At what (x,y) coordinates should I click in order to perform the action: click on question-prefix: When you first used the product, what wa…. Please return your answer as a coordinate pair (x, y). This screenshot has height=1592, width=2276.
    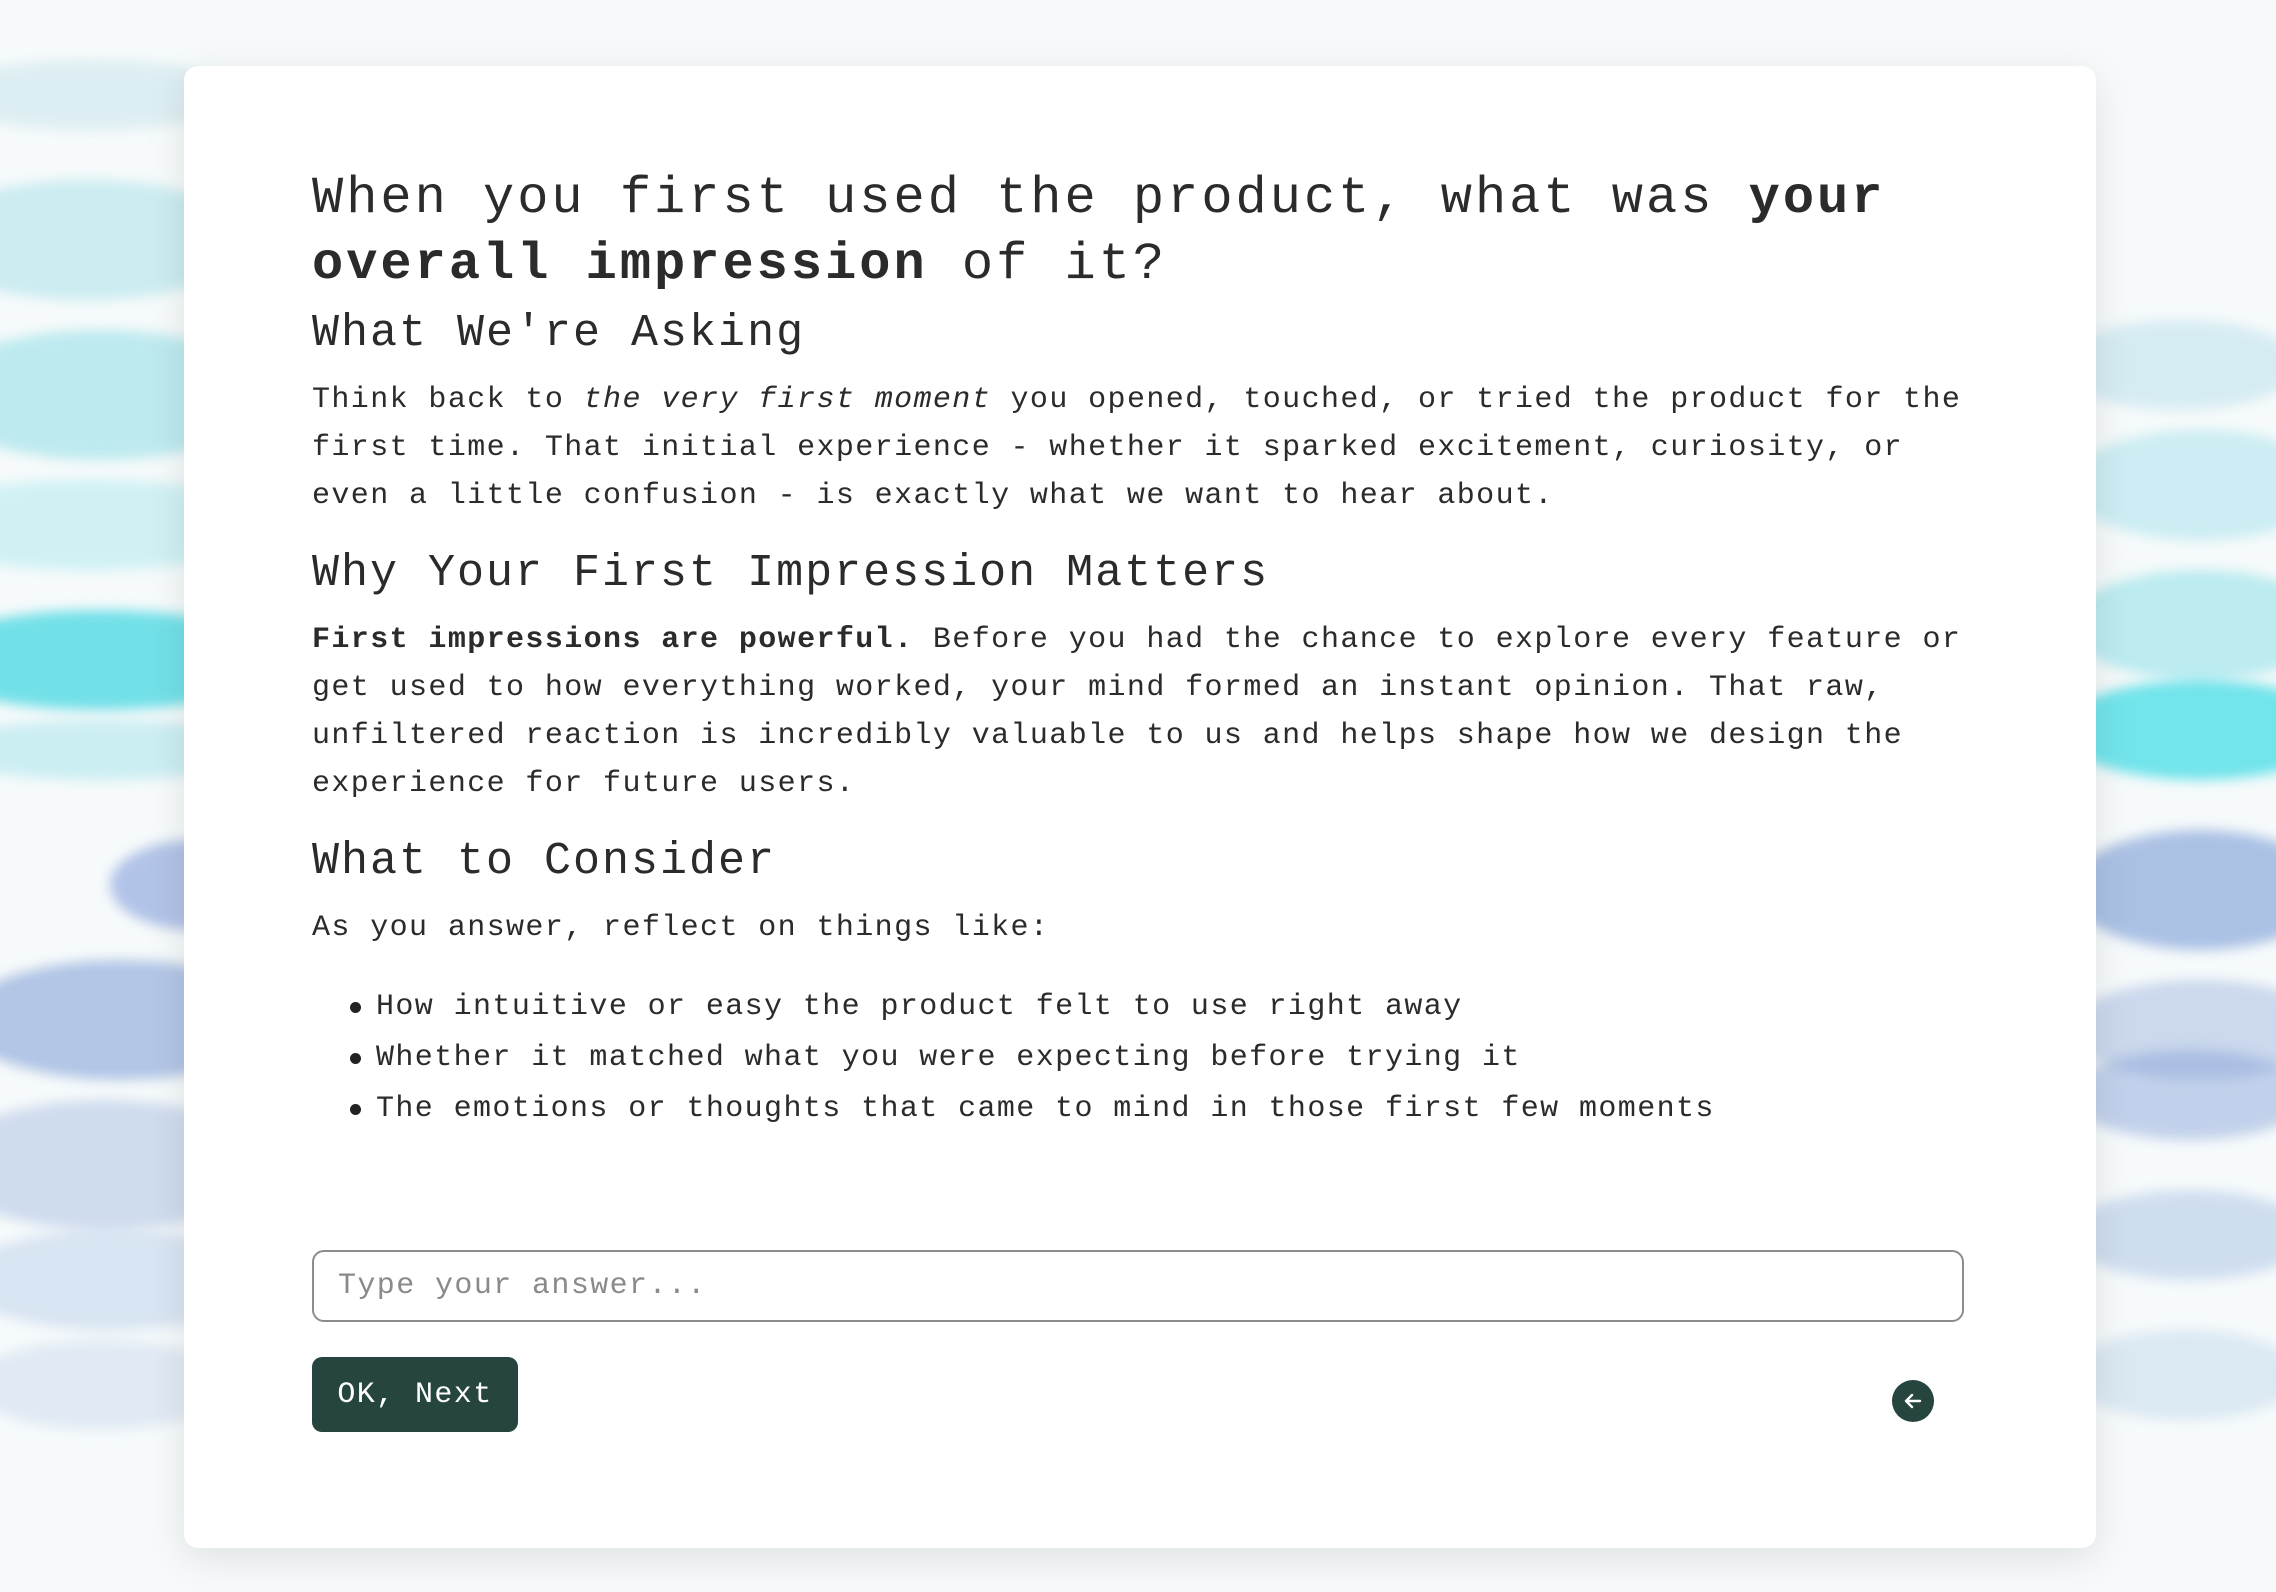
    Looking at the image, I should click on (1030, 198).